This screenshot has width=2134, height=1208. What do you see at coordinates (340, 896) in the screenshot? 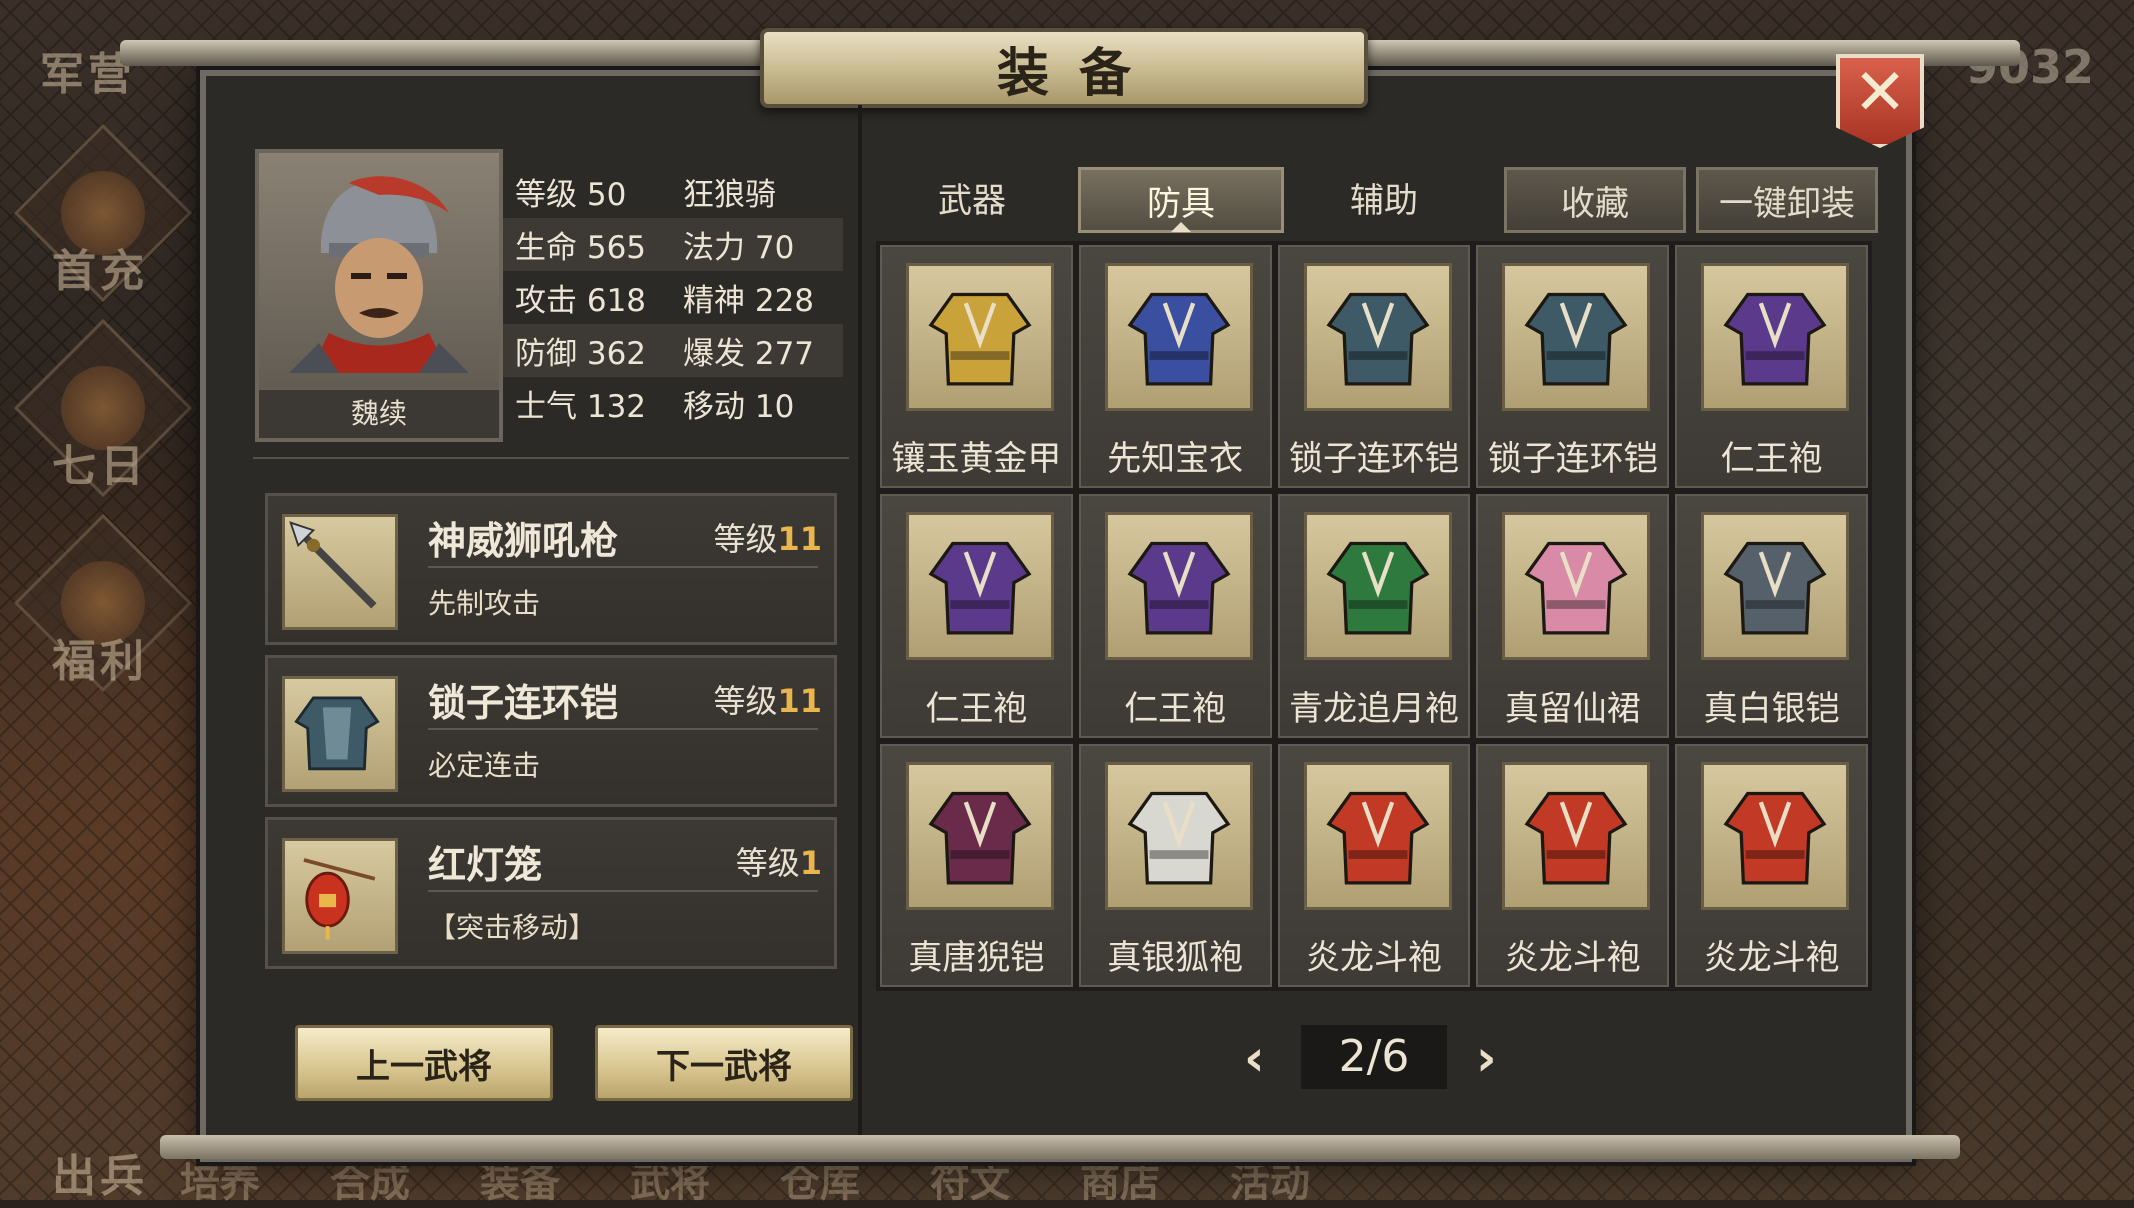
I see `lantern-icon` at bounding box center [340, 896].